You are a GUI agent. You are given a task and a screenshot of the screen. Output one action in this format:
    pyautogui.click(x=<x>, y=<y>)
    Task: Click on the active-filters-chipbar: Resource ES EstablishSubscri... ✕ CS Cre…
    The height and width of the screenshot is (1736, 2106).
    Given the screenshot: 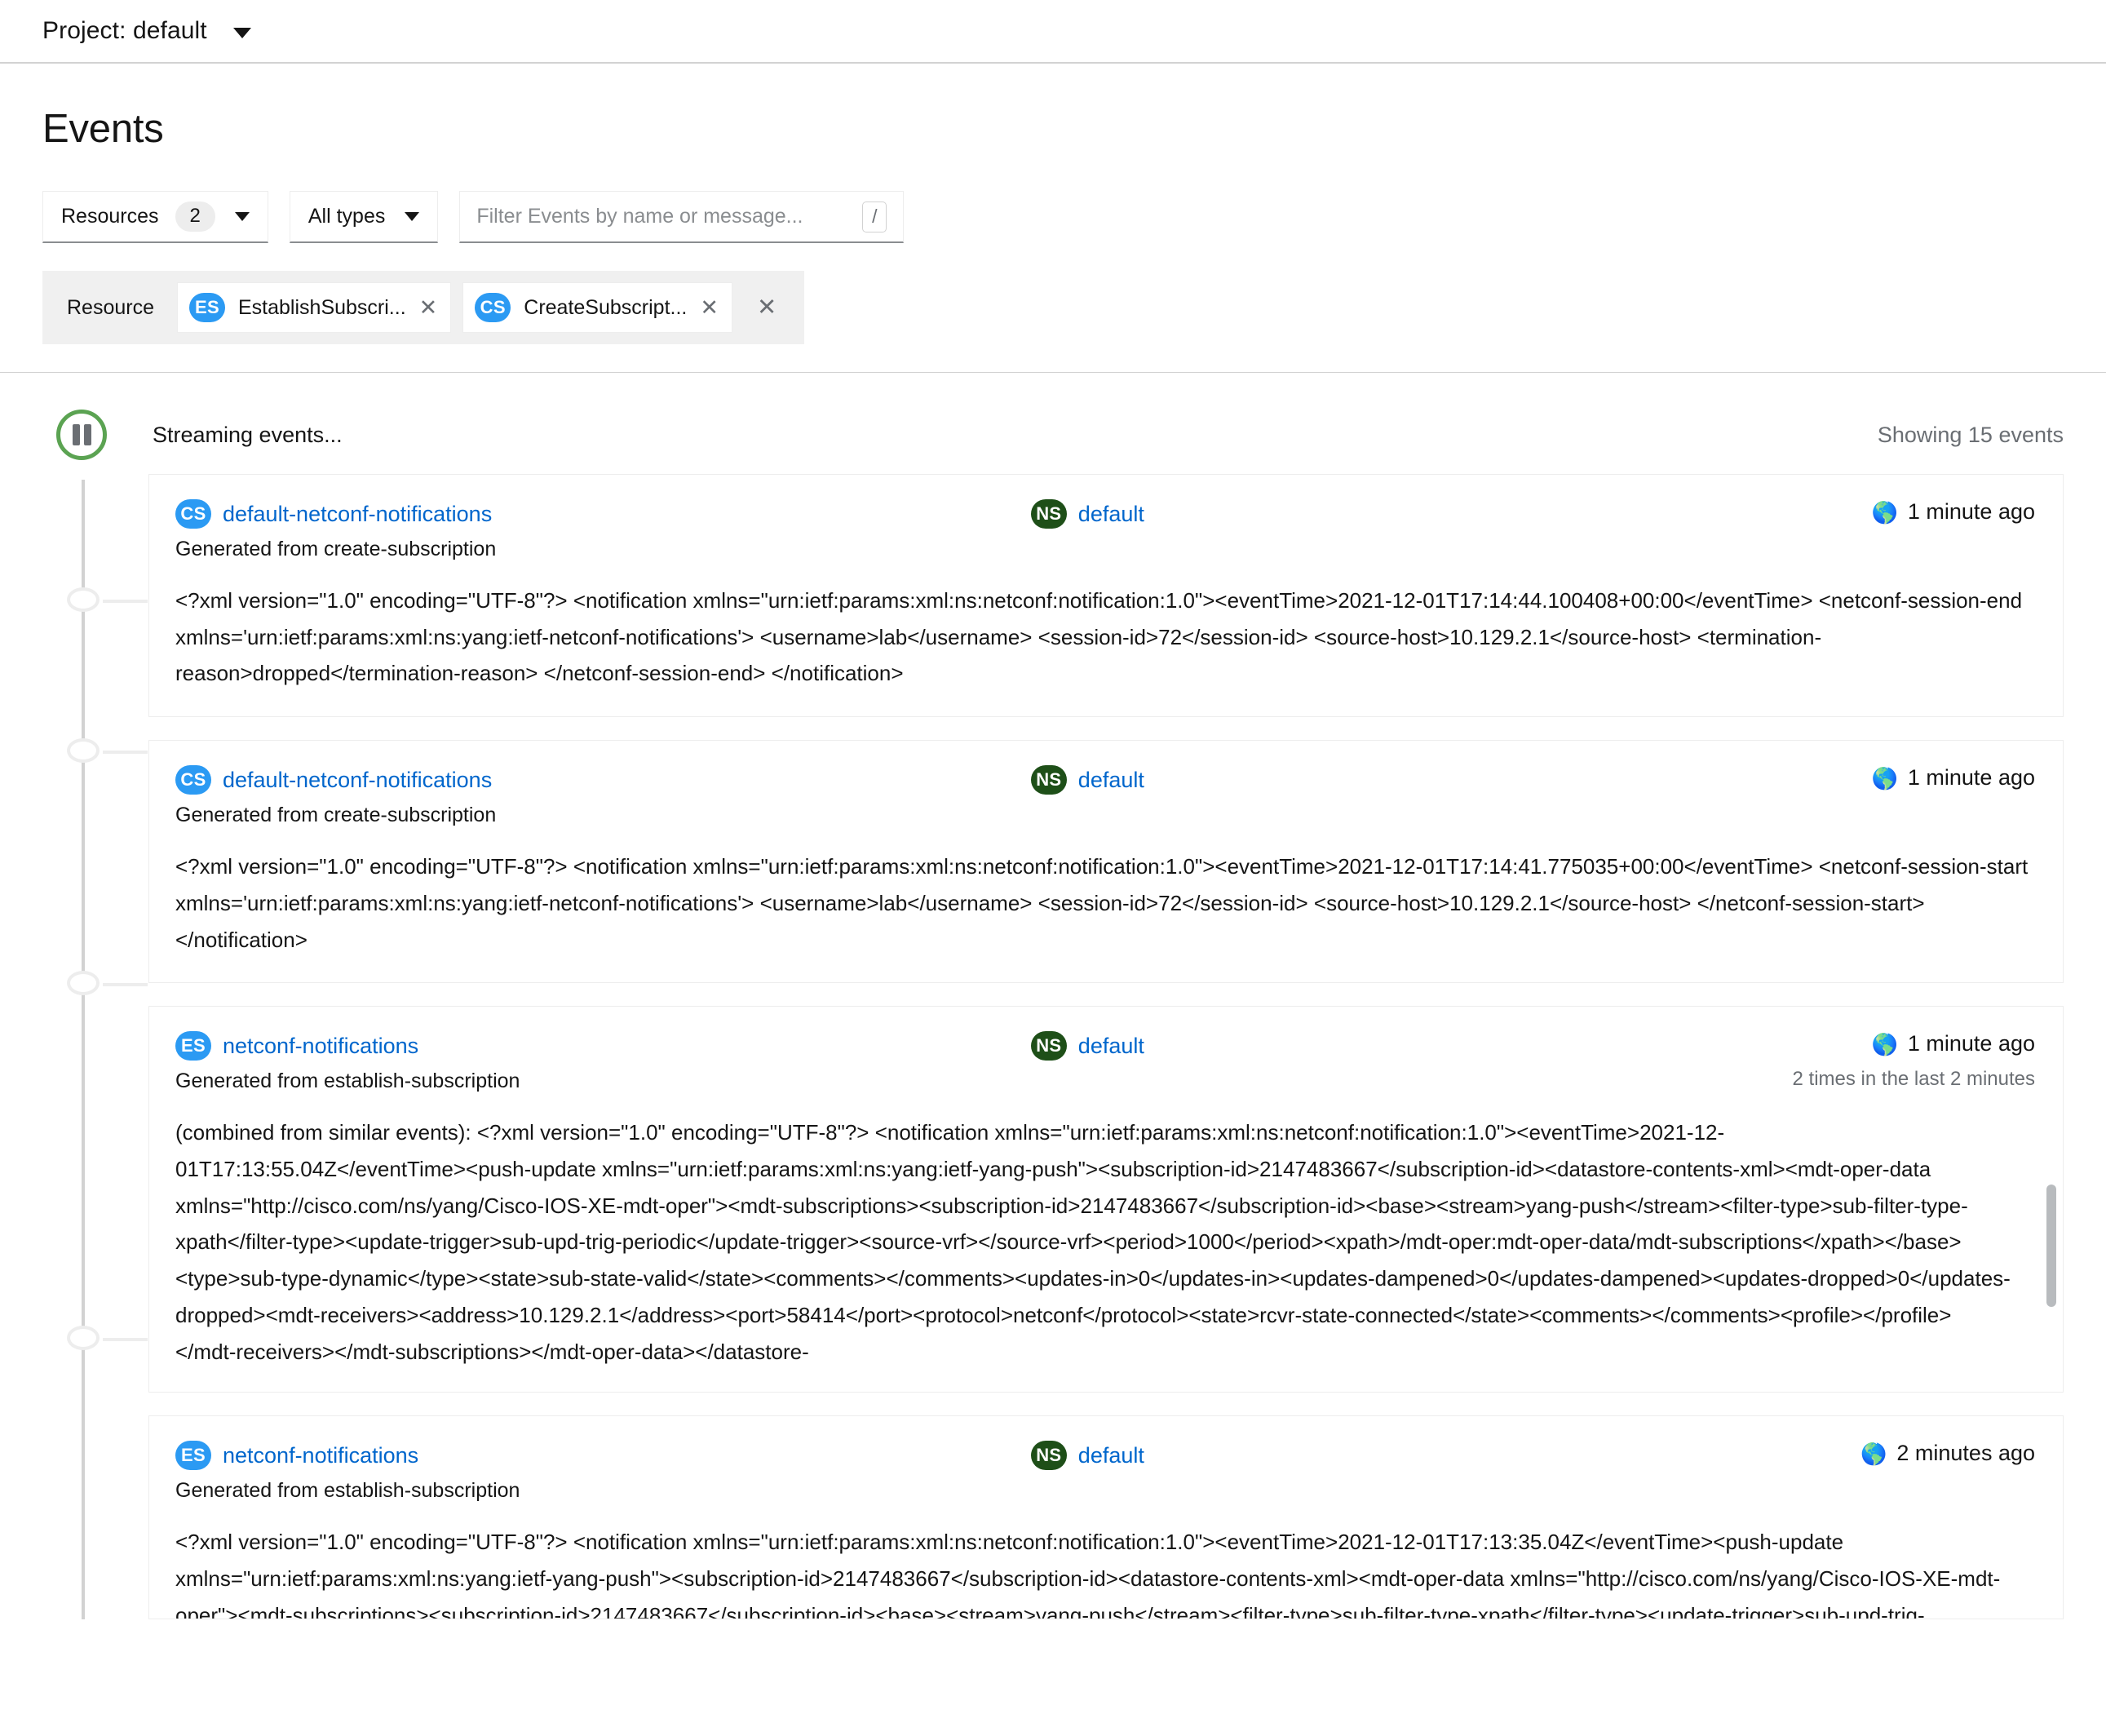 What is the action you would take?
    pyautogui.click(x=423, y=307)
    